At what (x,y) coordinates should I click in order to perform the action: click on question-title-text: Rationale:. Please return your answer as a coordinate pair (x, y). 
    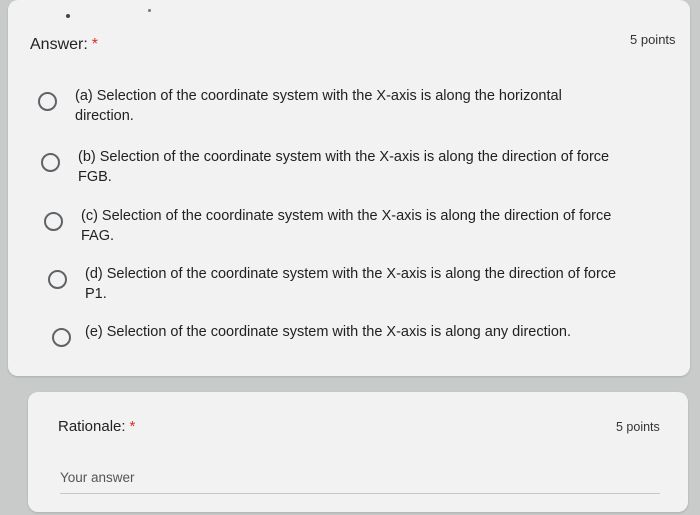
    Looking at the image, I should click on (92, 426).